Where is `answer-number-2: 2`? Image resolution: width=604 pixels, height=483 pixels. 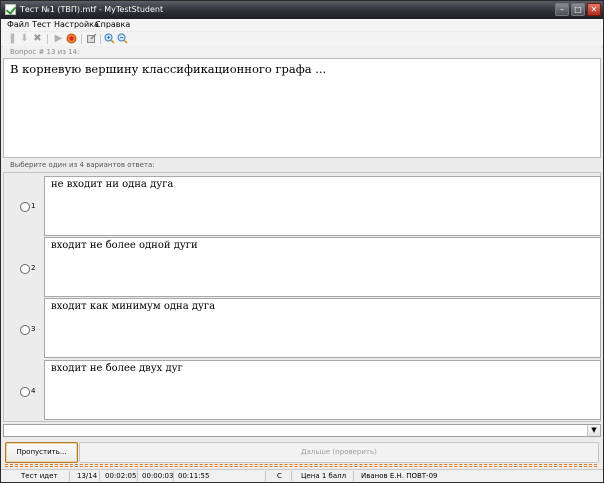
answer-number-2: 2 is located at coordinates (33, 268).